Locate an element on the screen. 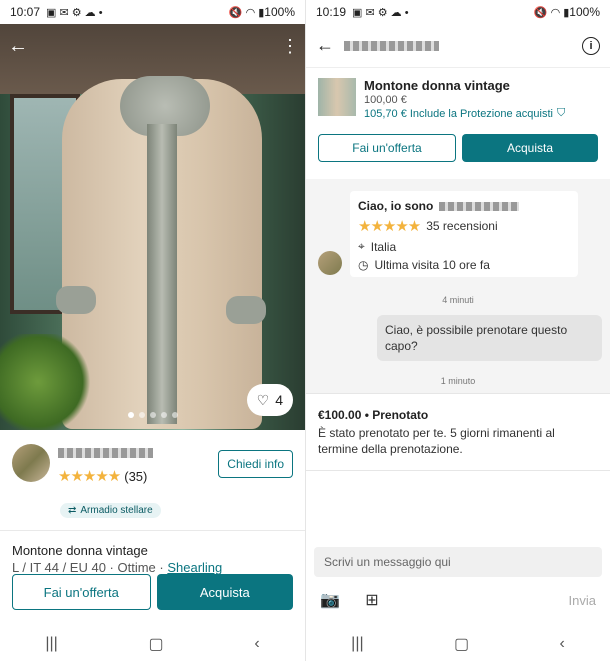  wardrobe-icon: ⇄ is located at coordinates (72, 510).